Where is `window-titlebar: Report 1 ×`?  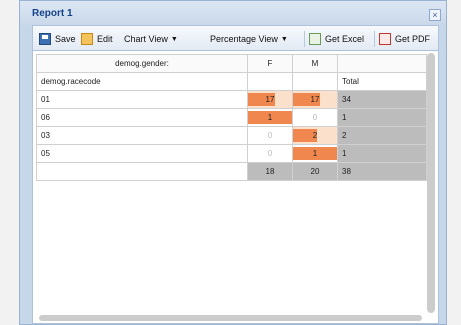 window-titlebar: Report 1 × is located at coordinates (233, 13).